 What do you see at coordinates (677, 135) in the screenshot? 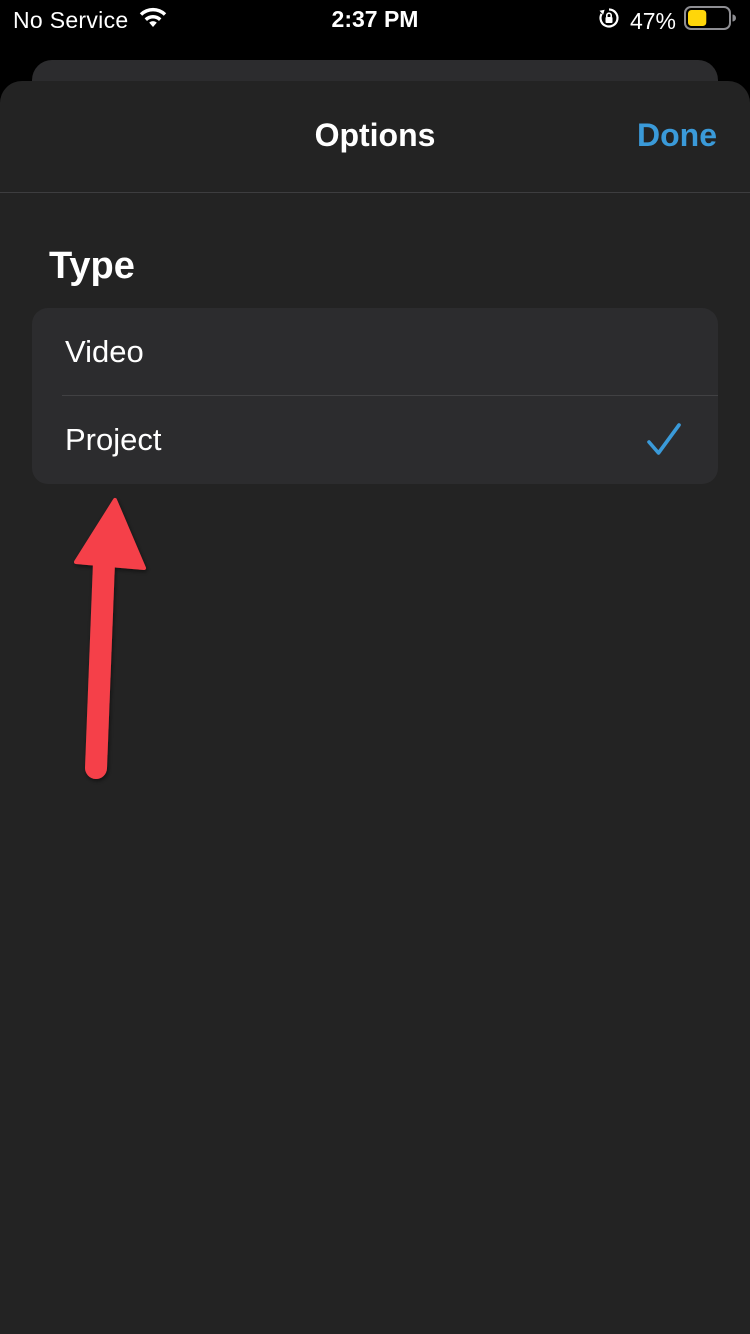
I see `done-button: Done` at bounding box center [677, 135].